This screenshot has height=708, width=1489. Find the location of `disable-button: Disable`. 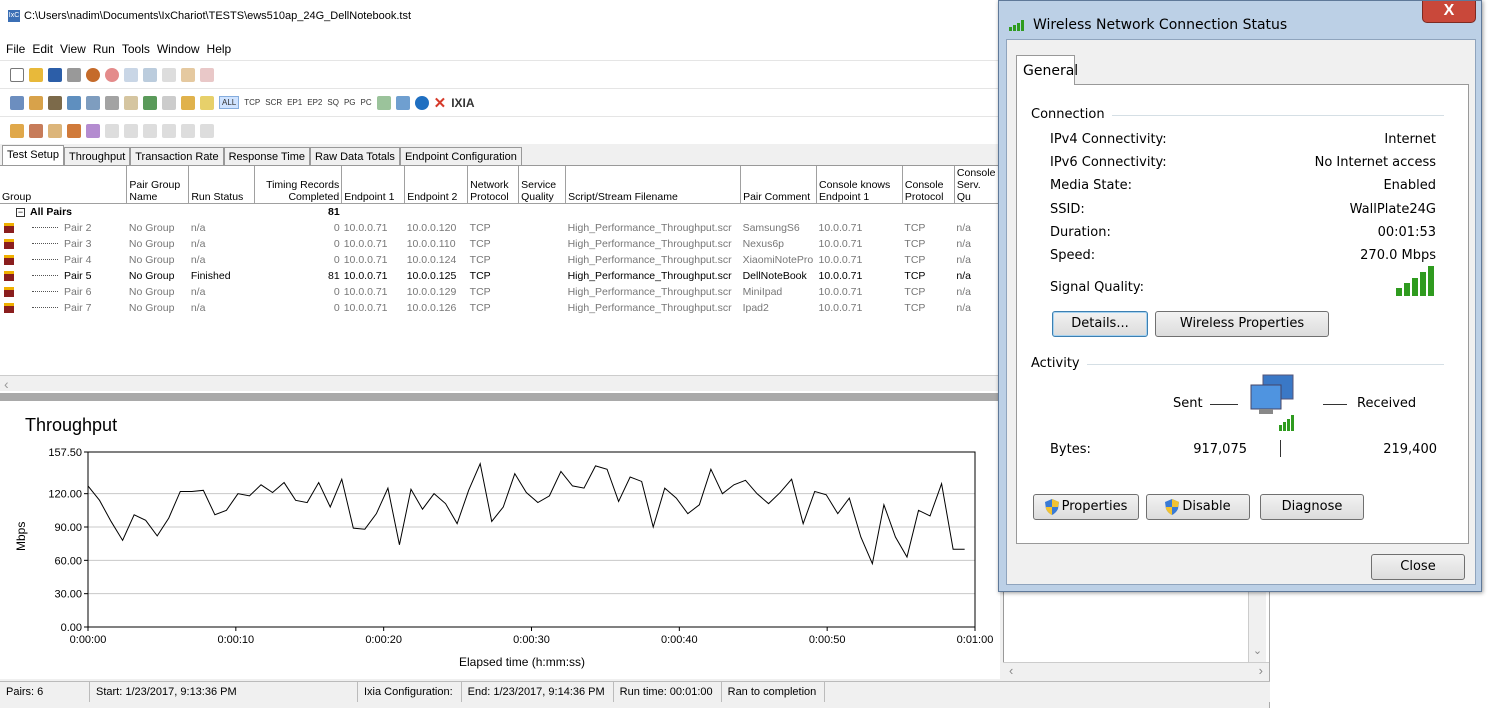

disable-button: Disable is located at coordinates (1198, 507).